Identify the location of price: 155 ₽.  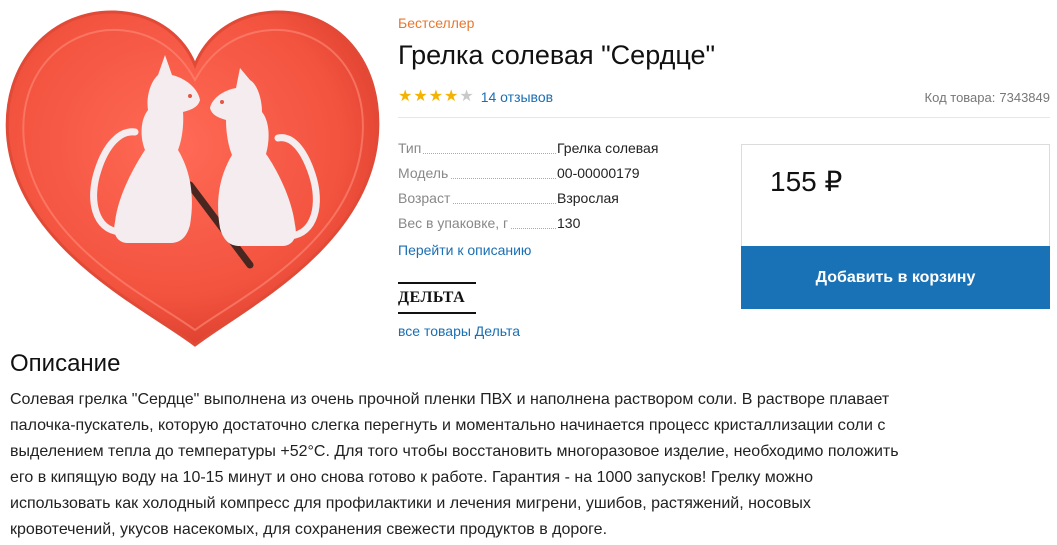
(806, 181).